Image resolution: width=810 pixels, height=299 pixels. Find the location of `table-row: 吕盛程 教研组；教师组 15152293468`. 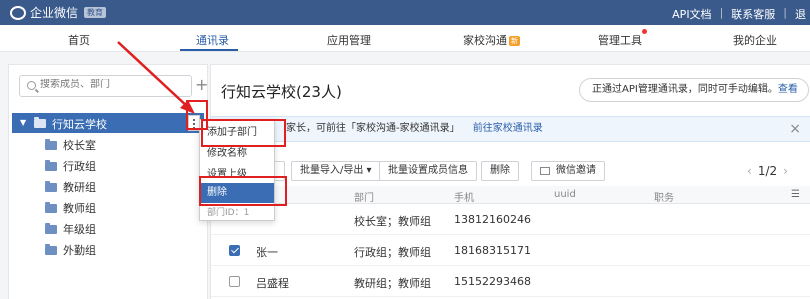

table-row: 吕盛程 教研组；教师组 15152293468 is located at coordinates (510, 282).